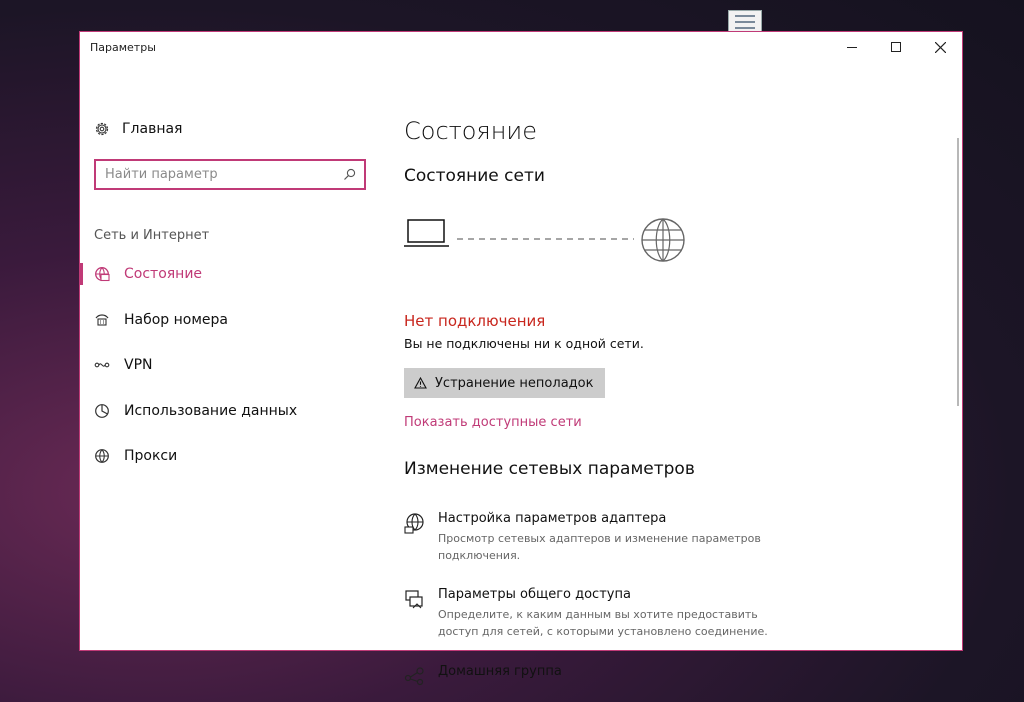  What do you see at coordinates (544, 240) in the screenshot?
I see `network-diagram` at bounding box center [544, 240].